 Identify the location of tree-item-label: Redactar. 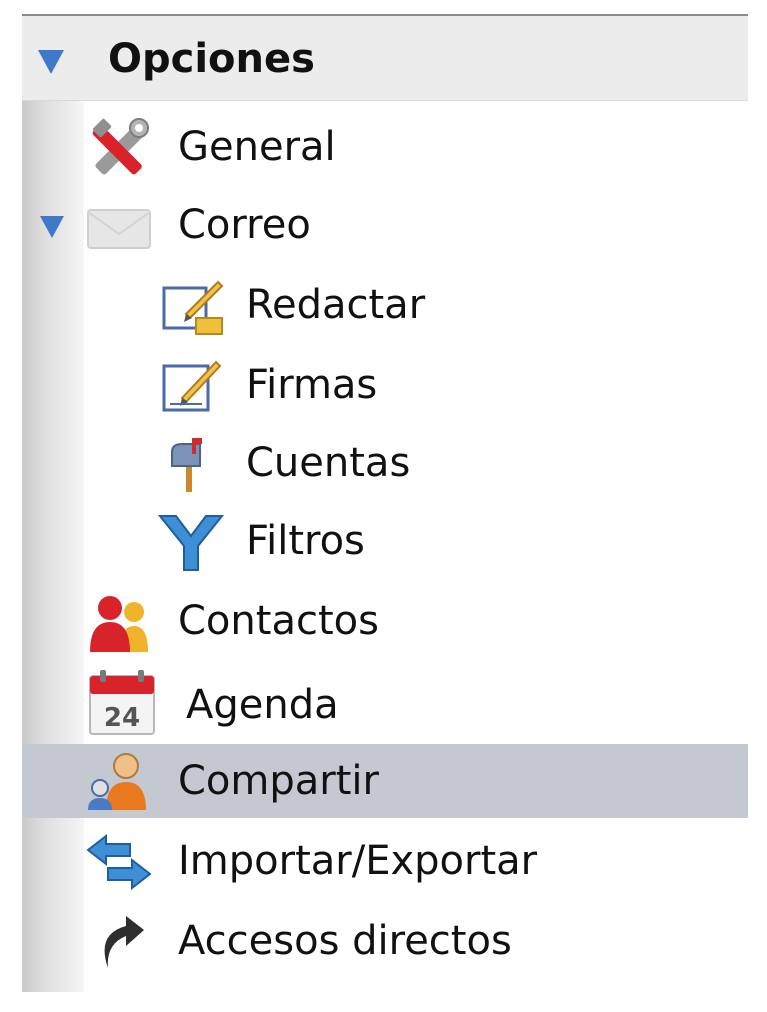
(336, 305).